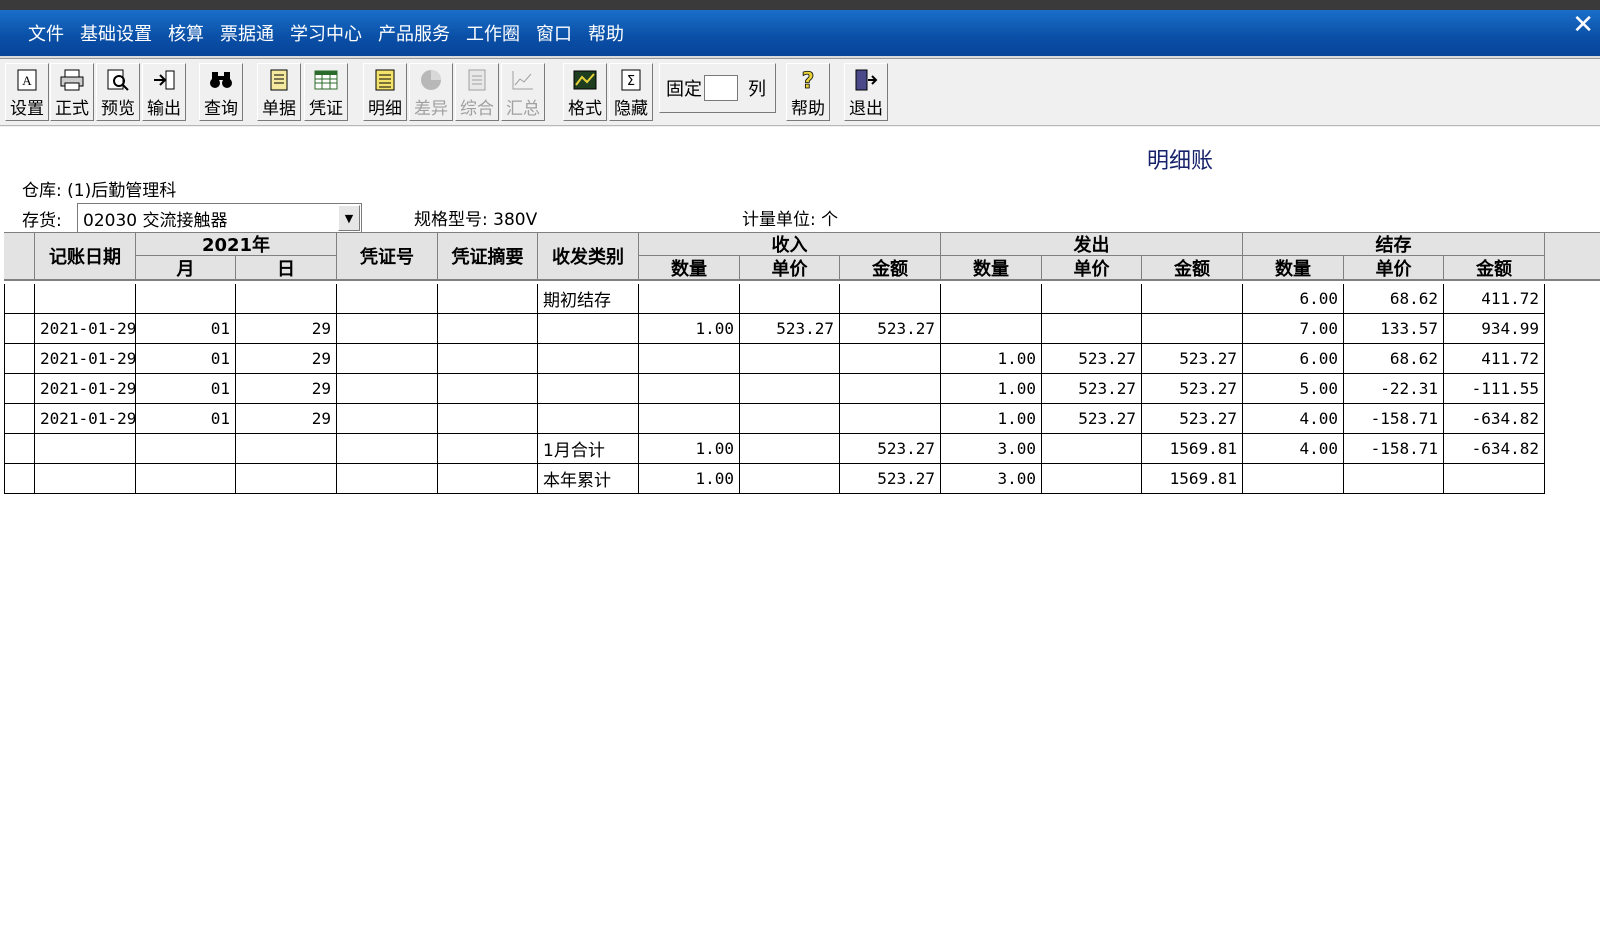 This screenshot has width=1600, height=932. Describe the element at coordinates (890, 419) in the screenshot. I see `cell-in-amount` at that location.